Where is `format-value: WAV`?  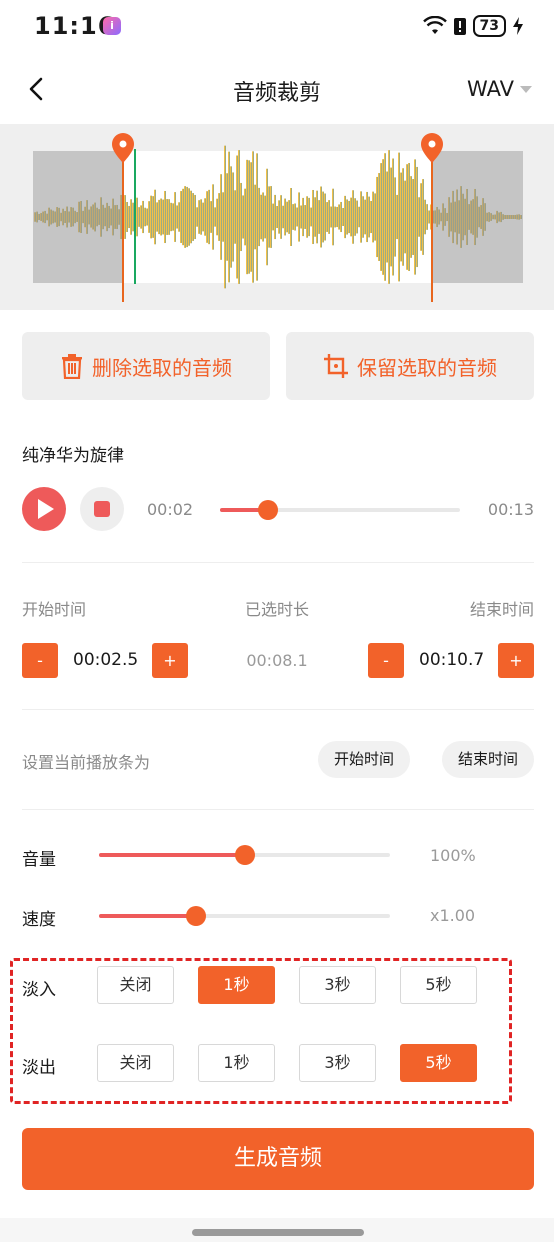 format-value: WAV is located at coordinates (490, 89).